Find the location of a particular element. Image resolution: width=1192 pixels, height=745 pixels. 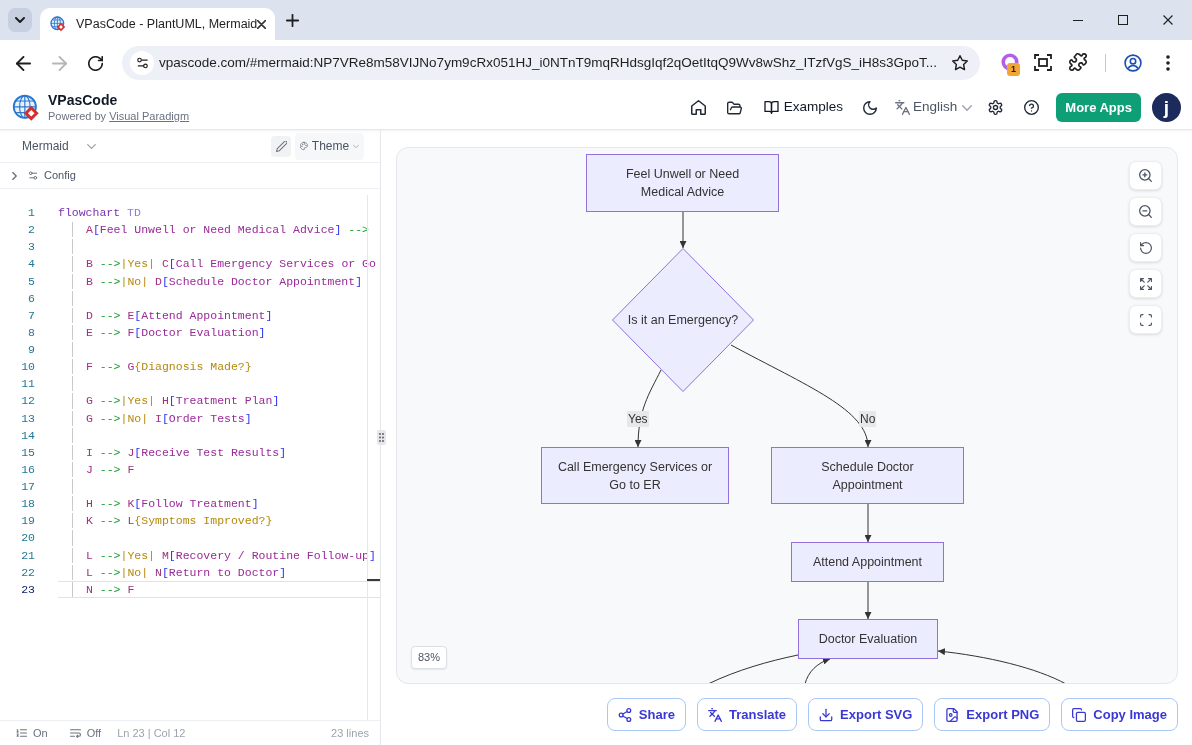

reload-icon is located at coordinates (95, 63).